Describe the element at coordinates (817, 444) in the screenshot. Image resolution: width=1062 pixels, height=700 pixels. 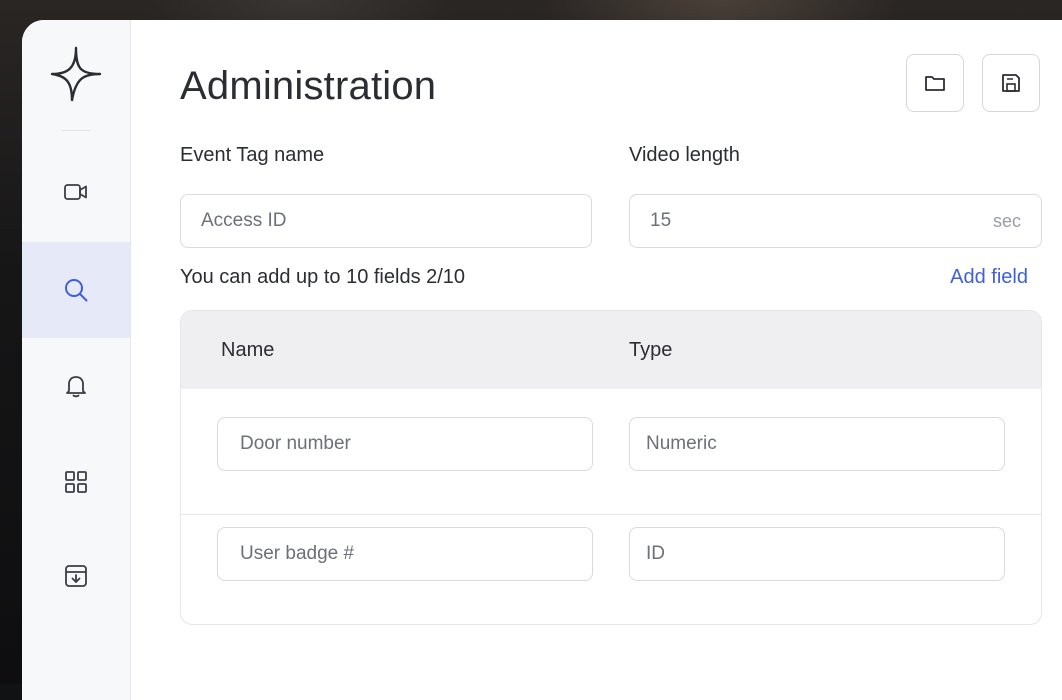
I see `field-type-select: Numeric` at that location.